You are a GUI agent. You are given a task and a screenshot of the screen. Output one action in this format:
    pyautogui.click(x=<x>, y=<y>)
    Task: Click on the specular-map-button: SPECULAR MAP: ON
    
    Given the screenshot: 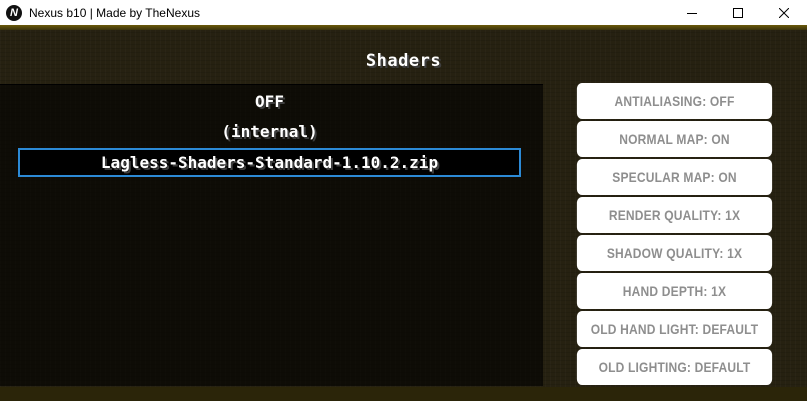 What is the action you would take?
    pyautogui.click(x=674, y=177)
    